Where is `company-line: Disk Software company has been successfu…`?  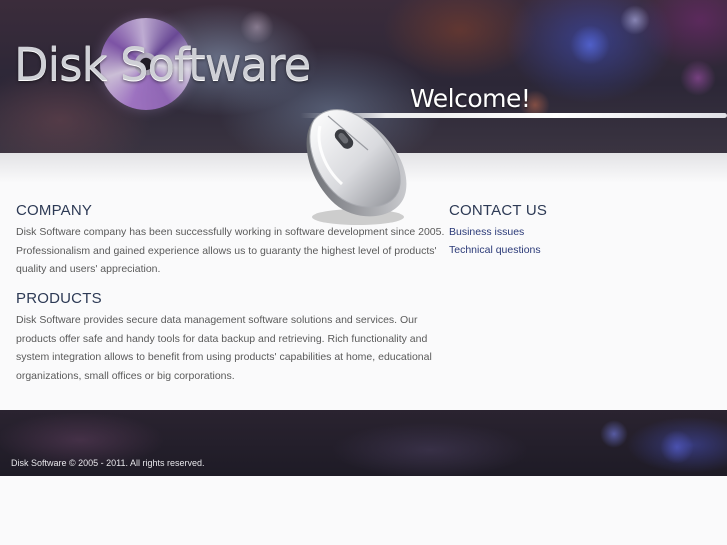
company-line: Disk Software company has been successfu… is located at coordinates (230, 232).